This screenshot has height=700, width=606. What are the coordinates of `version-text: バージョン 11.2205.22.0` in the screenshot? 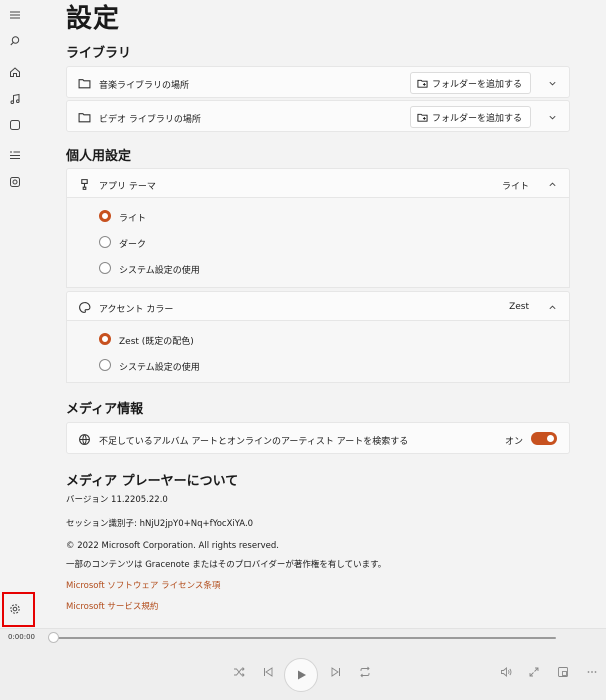 It's located at (117, 500).